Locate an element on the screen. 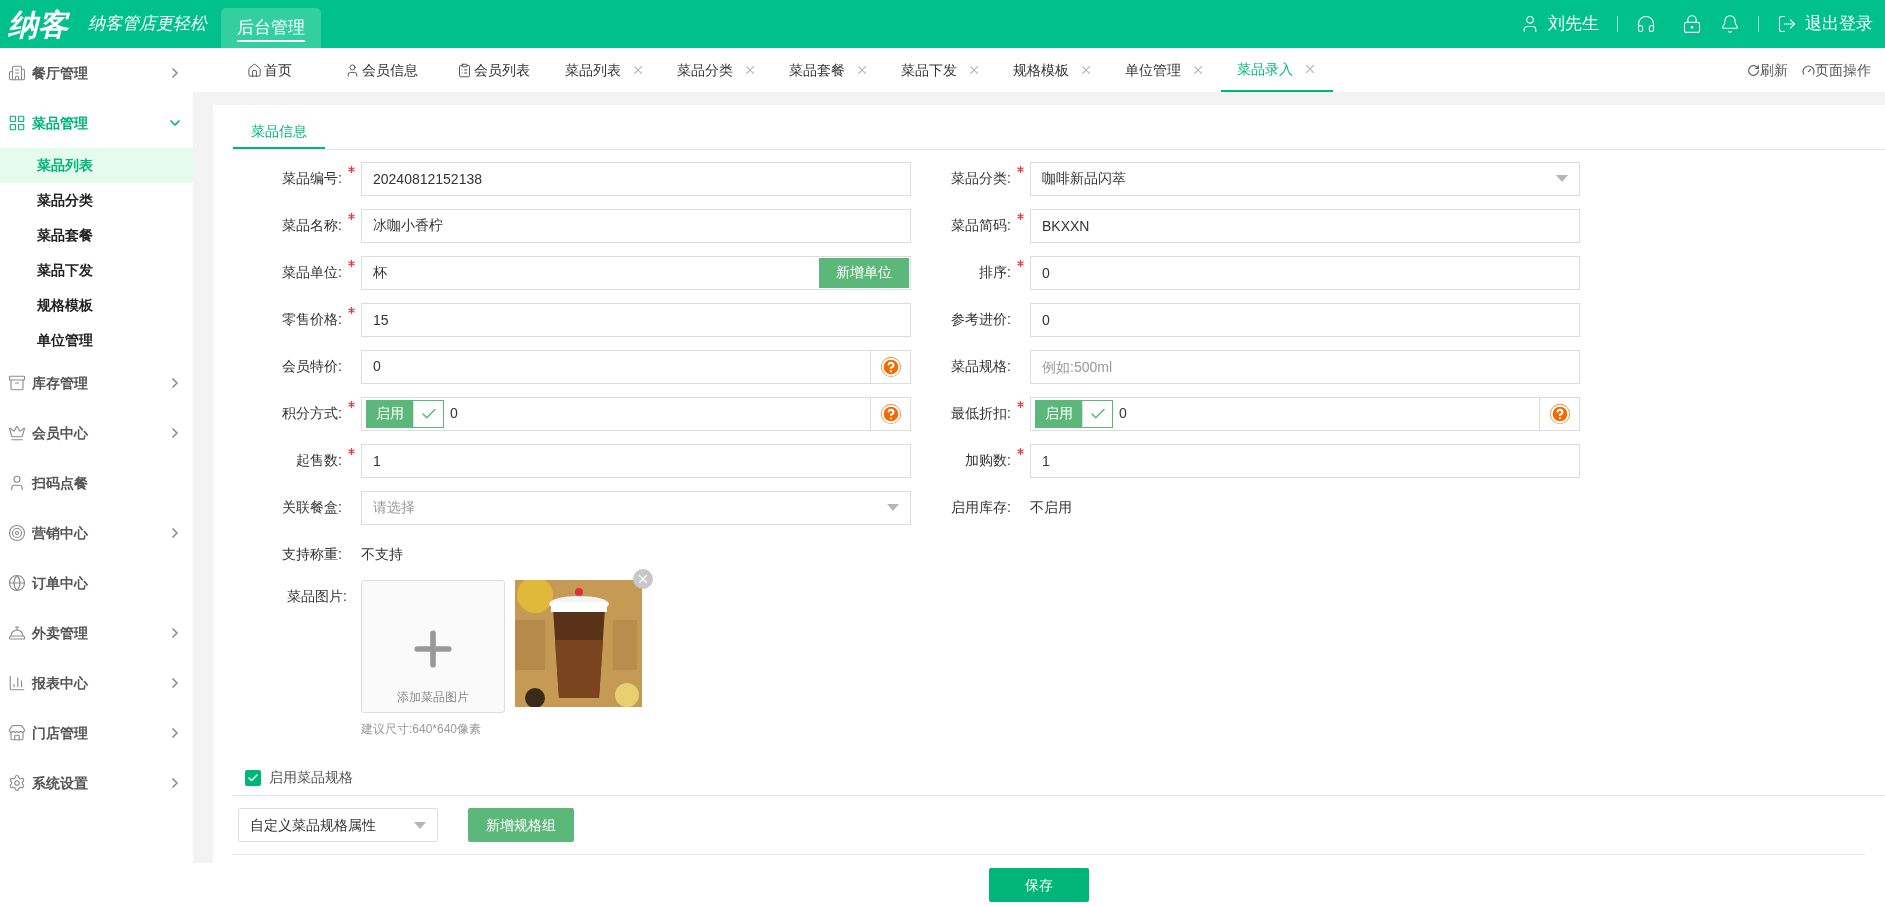 The image size is (1885, 907). image-upload: 添加菜品图片 is located at coordinates (433, 646).